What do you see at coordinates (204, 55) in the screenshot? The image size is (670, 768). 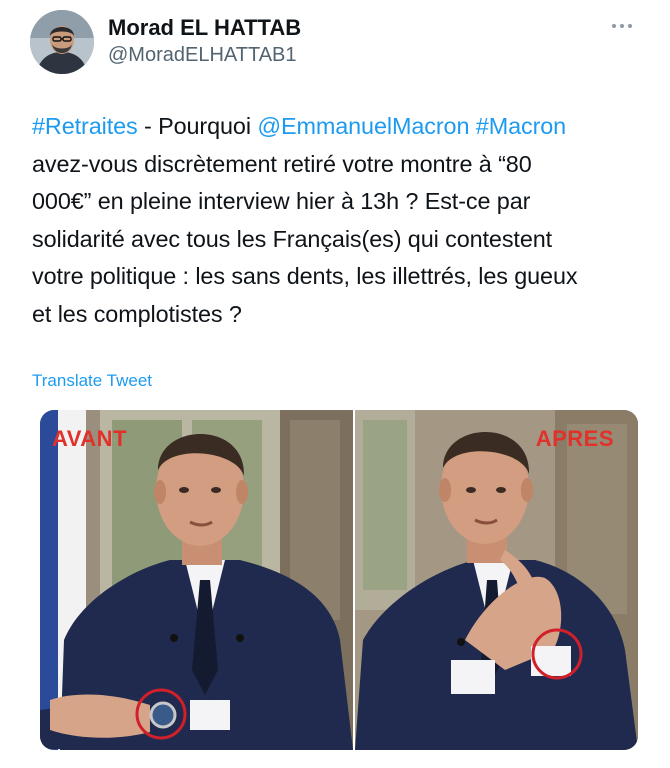 I see `author-handle: @MoradELHATTAB1` at bounding box center [204, 55].